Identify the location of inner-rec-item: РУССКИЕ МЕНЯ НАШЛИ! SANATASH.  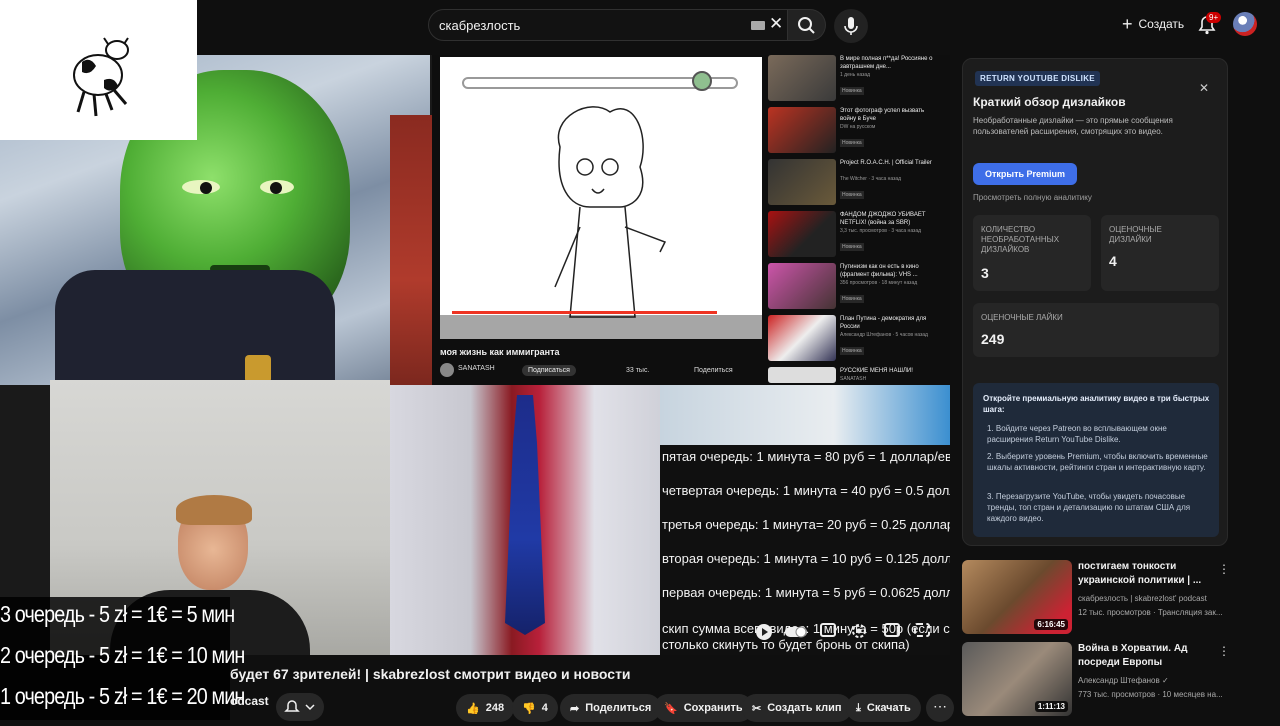
(858, 376).